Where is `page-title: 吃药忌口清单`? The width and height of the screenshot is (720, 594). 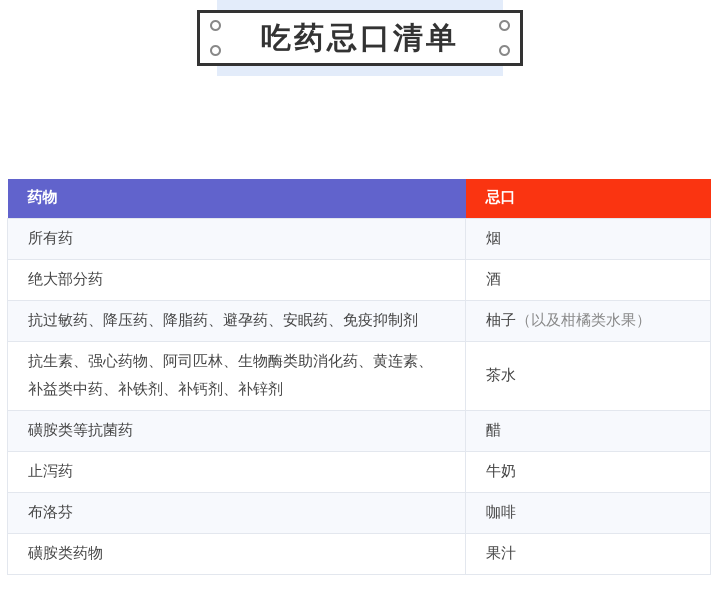
page-title: 吃药忌口清单 is located at coordinates (360, 38).